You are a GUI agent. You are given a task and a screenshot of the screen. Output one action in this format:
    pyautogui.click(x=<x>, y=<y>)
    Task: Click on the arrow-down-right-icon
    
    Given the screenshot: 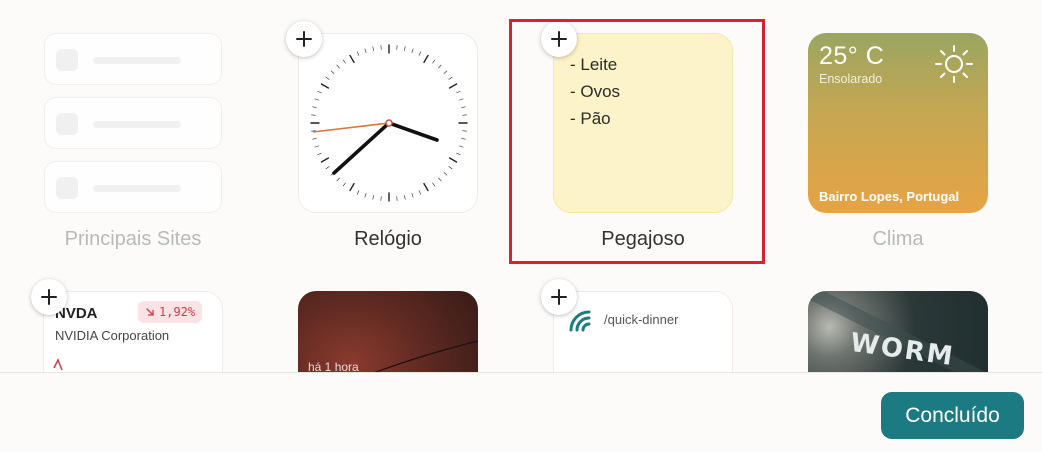 What is the action you would take?
    pyautogui.click(x=150, y=312)
    